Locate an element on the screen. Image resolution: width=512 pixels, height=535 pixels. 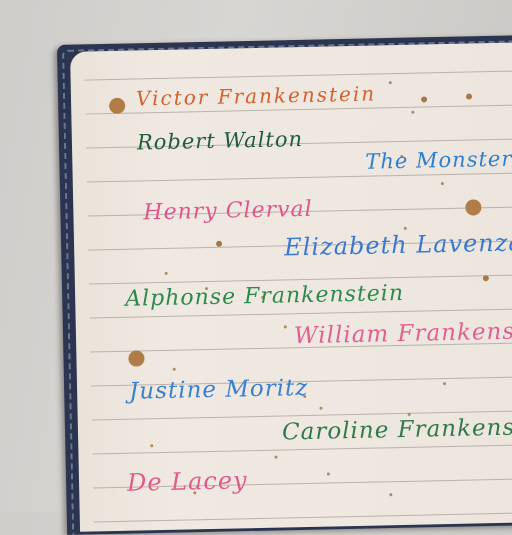
name-the-monster: The Monster is located at coordinates (438, 160).